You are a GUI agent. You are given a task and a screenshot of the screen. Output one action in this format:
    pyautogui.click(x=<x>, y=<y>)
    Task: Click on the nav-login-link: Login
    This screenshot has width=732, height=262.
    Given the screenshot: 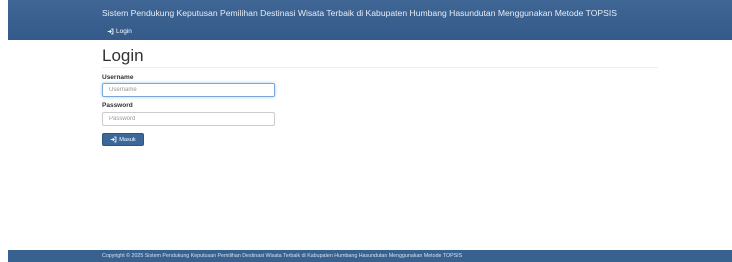 What is the action you would take?
    pyautogui.click(x=119, y=31)
    